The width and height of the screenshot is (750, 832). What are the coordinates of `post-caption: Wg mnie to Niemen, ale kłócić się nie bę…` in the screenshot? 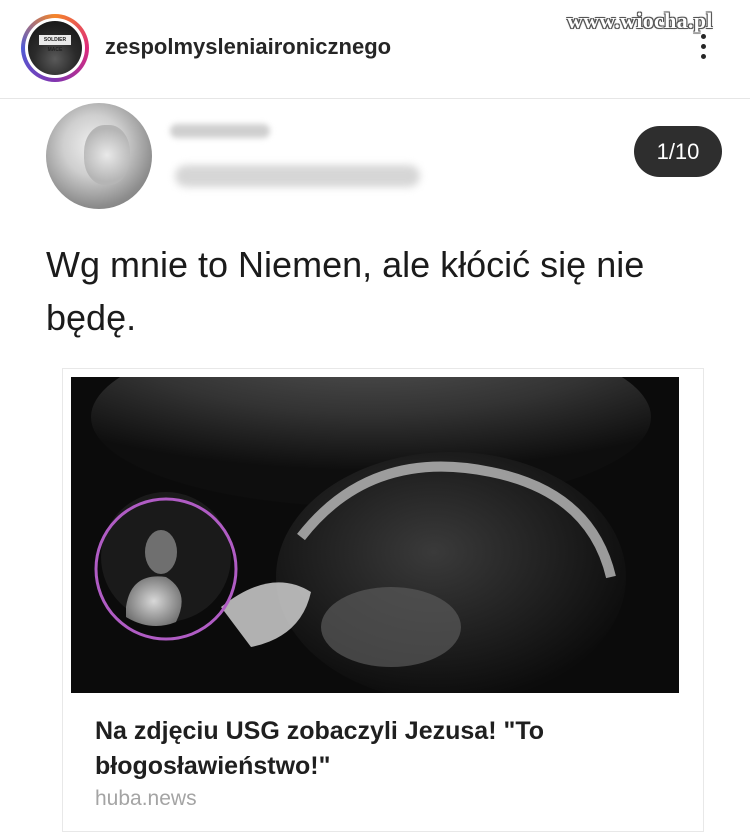 It's located at (345, 291).